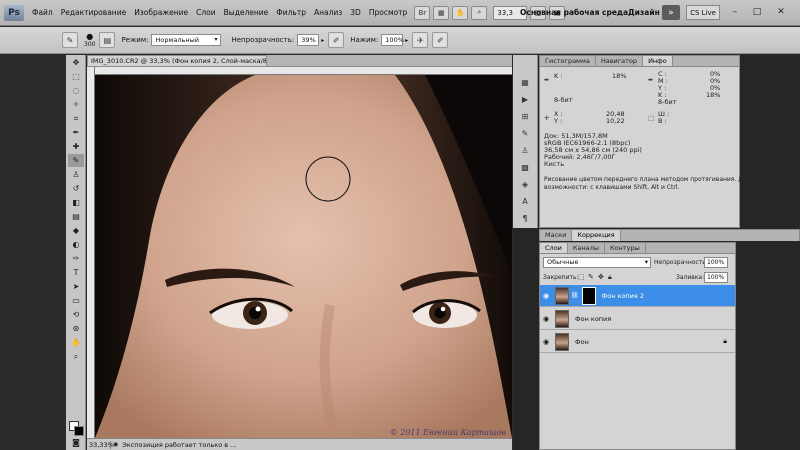 This screenshot has height=450, width=800. What do you see at coordinates (556, 235) in the screenshot?
I see `tab-masks: Маски` at bounding box center [556, 235].